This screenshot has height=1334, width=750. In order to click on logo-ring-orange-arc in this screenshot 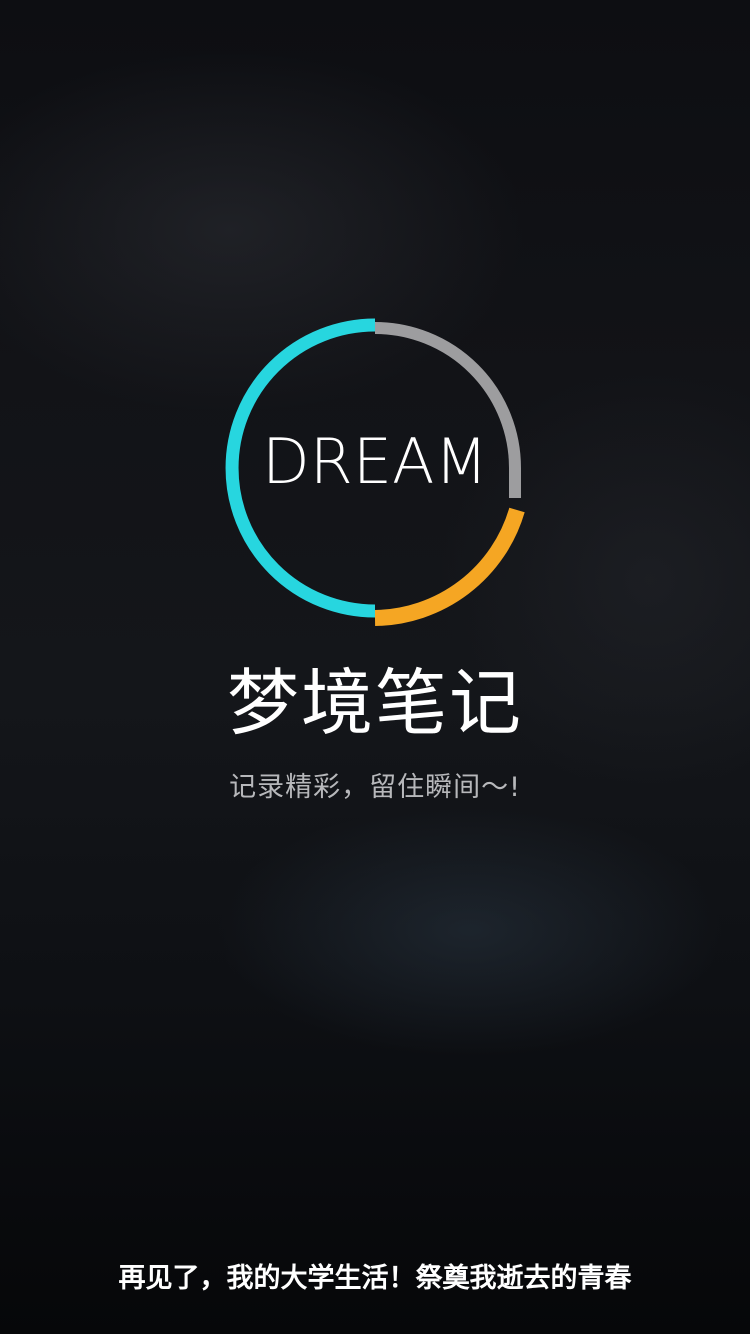, I will do `click(449, 566)`.